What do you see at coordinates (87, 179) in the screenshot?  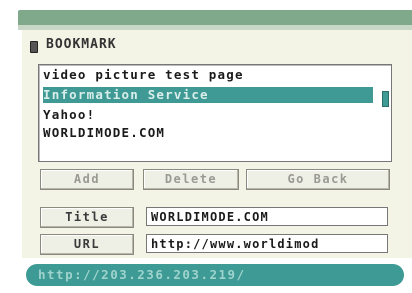 I see `add-button: Add` at bounding box center [87, 179].